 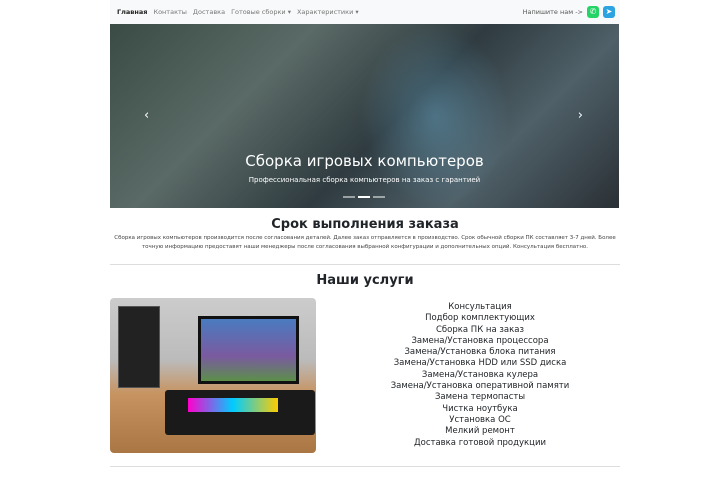 What do you see at coordinates (480, 307) in the screenshot?
I see `service-item: Консультация` at bounding box center [480, 307].